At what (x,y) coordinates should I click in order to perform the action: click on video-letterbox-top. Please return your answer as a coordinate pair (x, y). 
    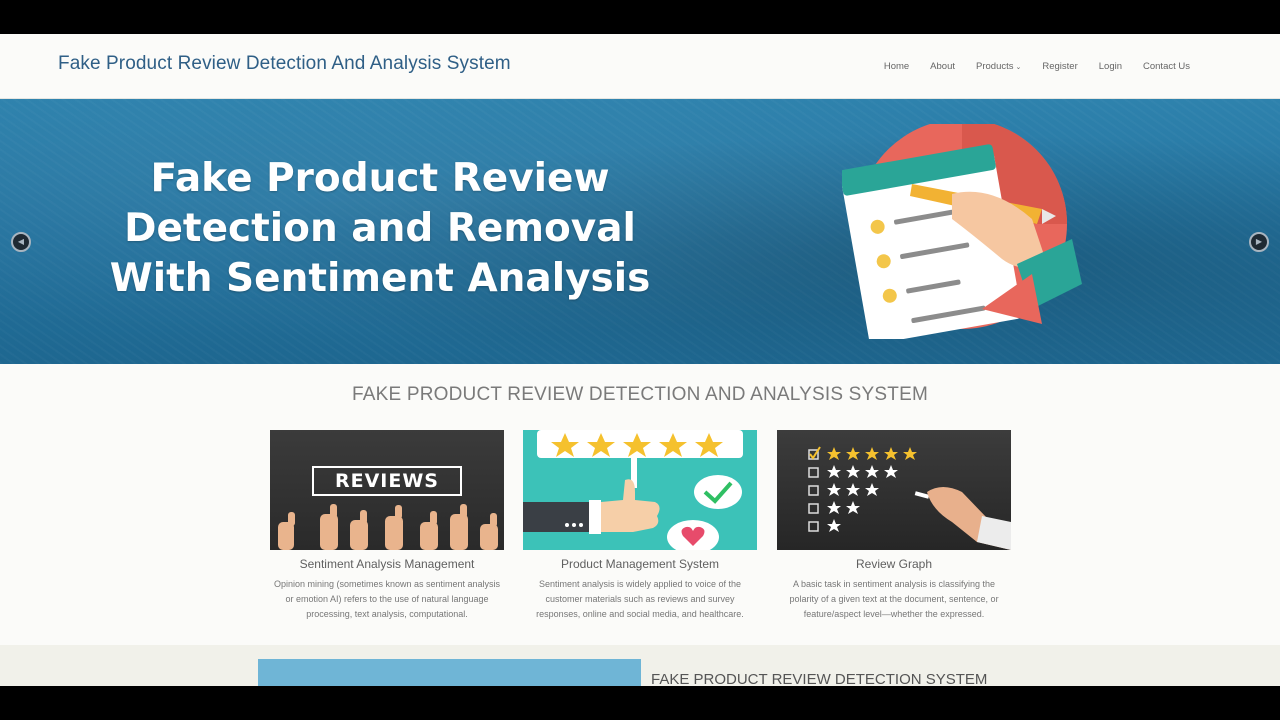
    Looking at the image, I should click on (640, 17).